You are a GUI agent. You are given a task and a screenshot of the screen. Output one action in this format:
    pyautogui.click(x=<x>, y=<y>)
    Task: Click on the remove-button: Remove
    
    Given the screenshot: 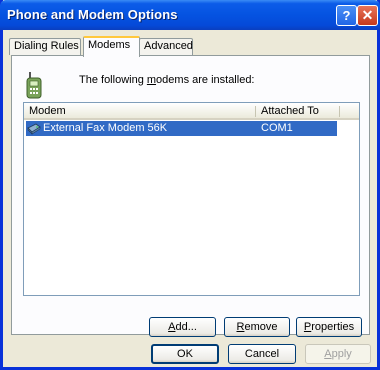 What is the action you would take?
    pyautogui.click(x=257, y=327)
    